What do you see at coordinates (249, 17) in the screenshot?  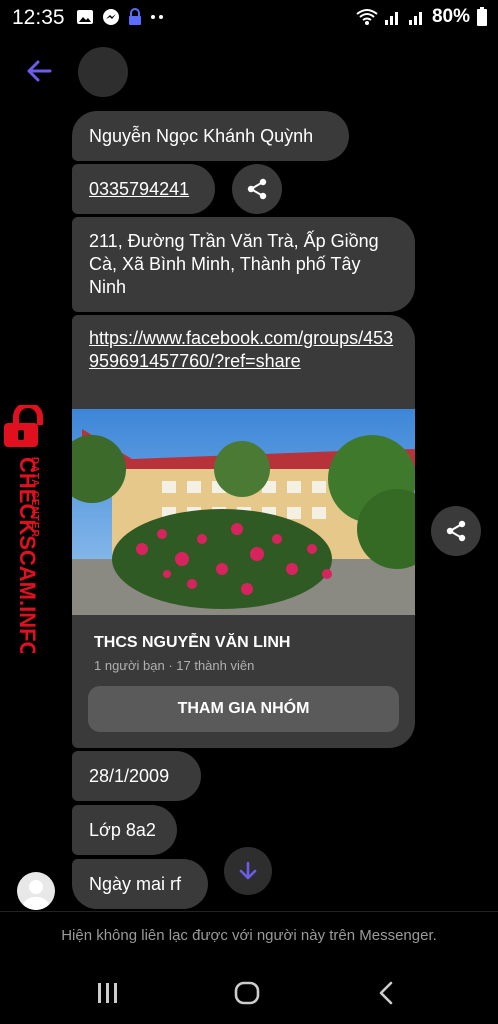 I see `status-bar: 12:35 80%` at bounding box center [249, 17].